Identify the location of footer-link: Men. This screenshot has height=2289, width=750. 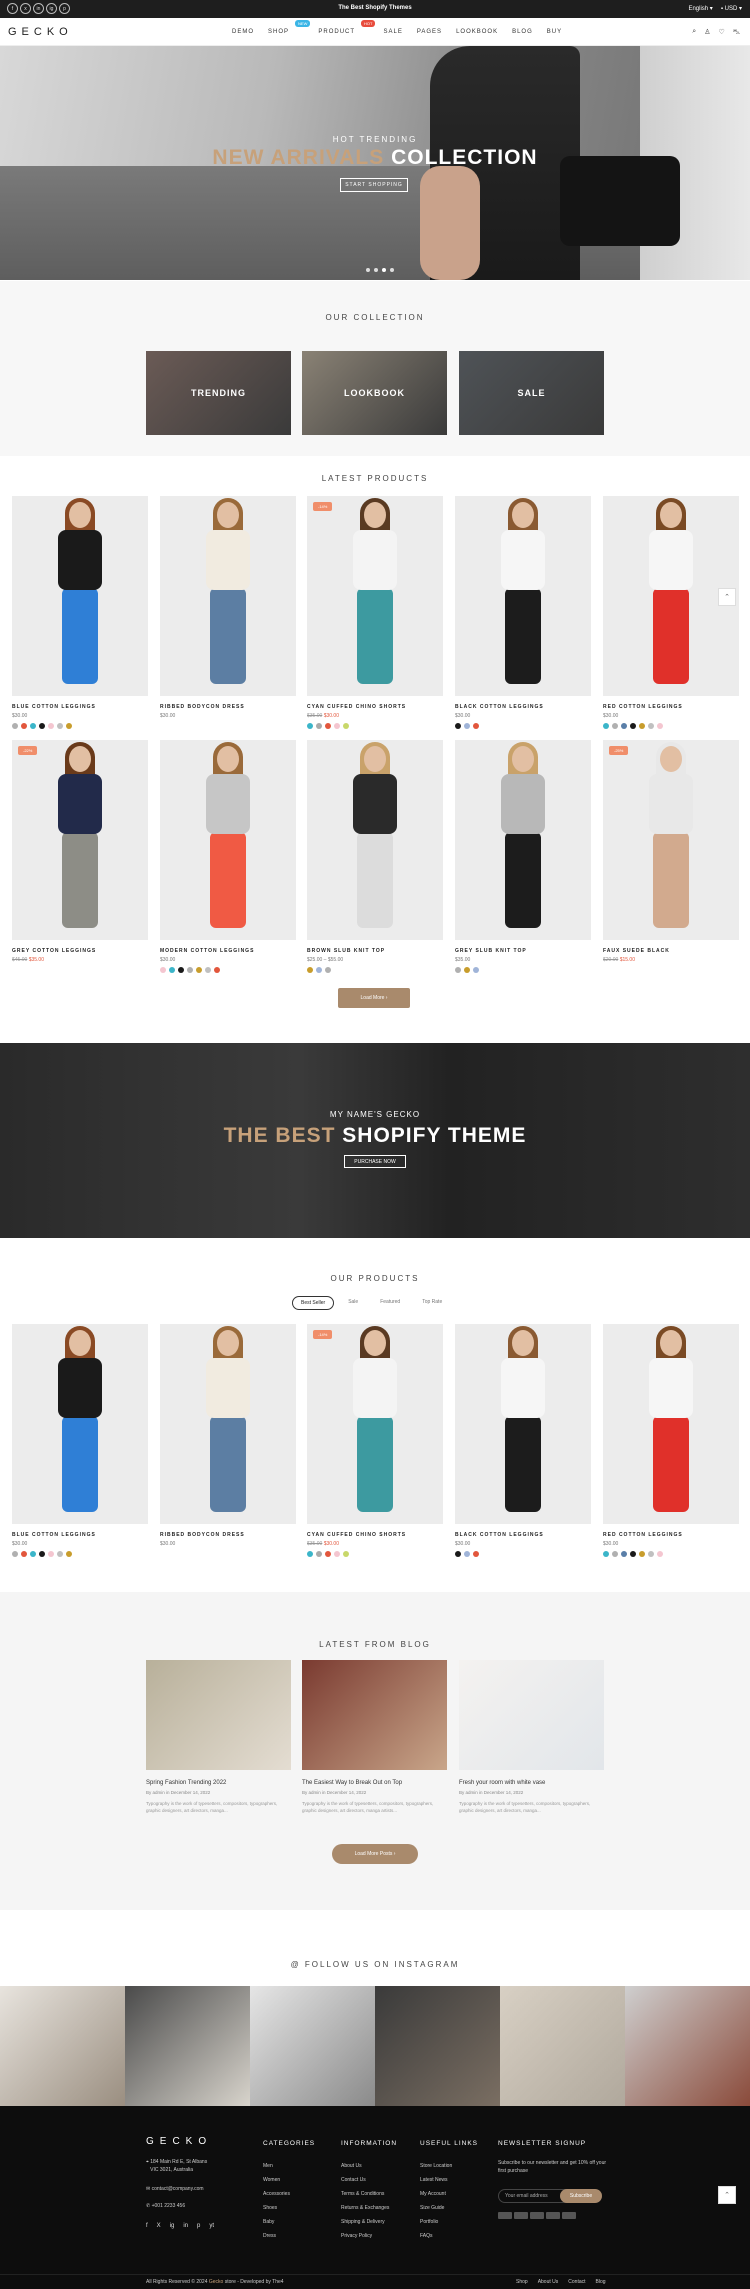
(276, 2166).